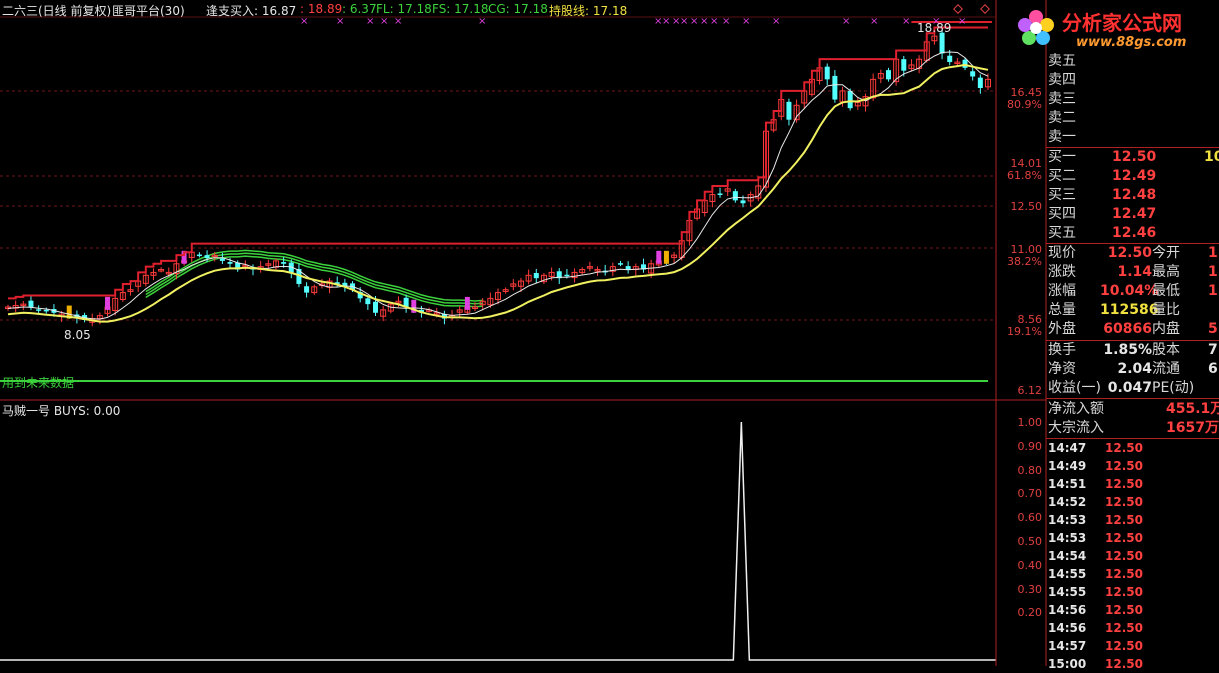 This screenshot has width=1219, height=673. What do you see at coordinates (1030, 446) in the screenshot?
I see `sub-y-label: 0.90` at bounding box center [1030, 446].